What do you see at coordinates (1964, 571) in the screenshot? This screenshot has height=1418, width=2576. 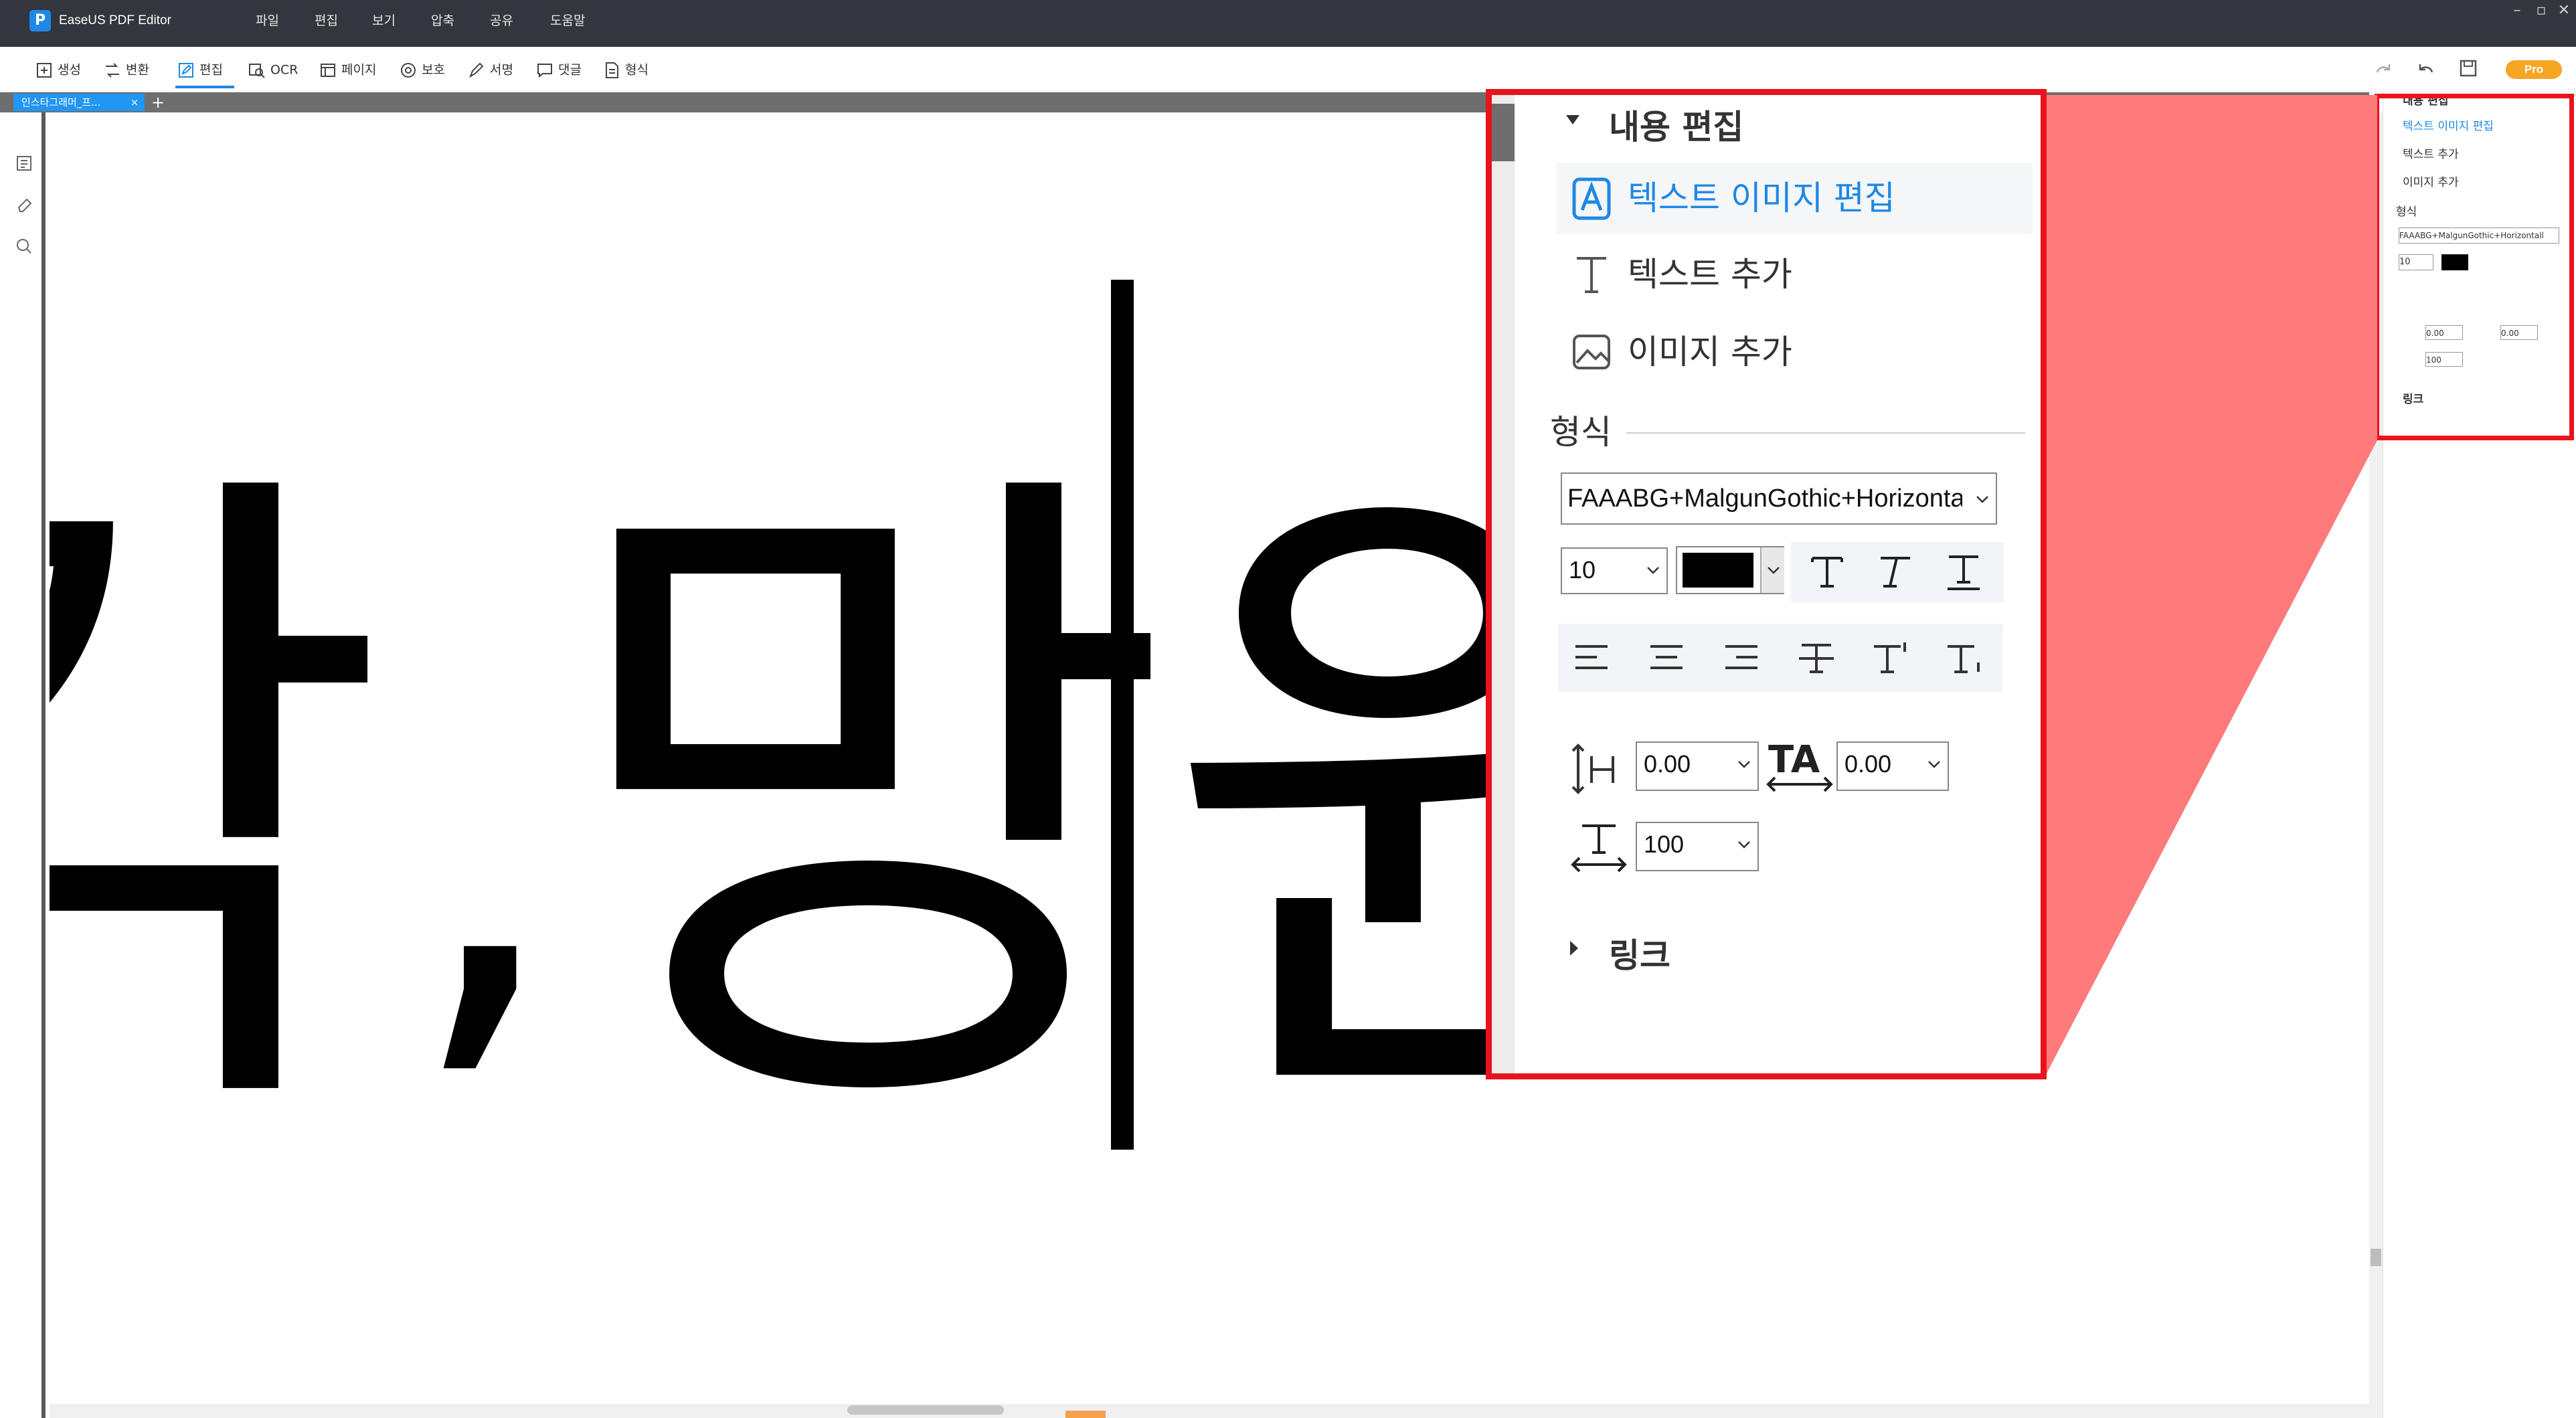 I see `text-underline-icon` at bounding box center [1964, 571].